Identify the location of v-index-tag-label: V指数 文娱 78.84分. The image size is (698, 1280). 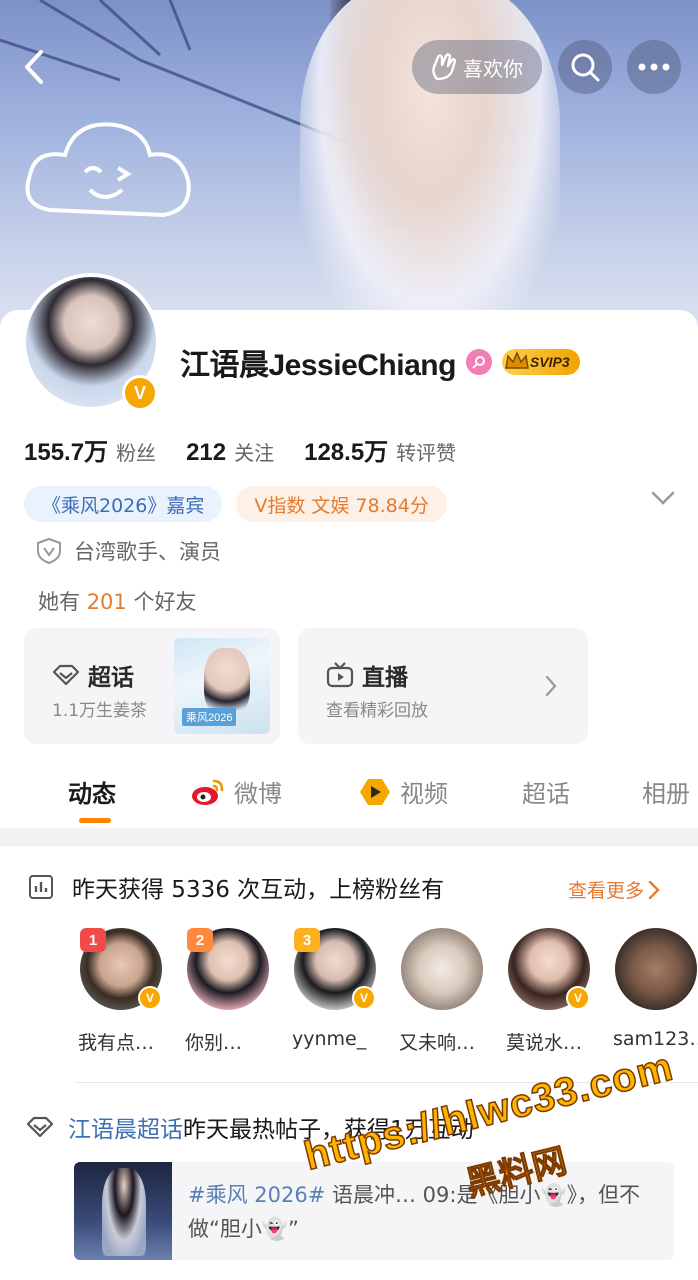
(341, 505).